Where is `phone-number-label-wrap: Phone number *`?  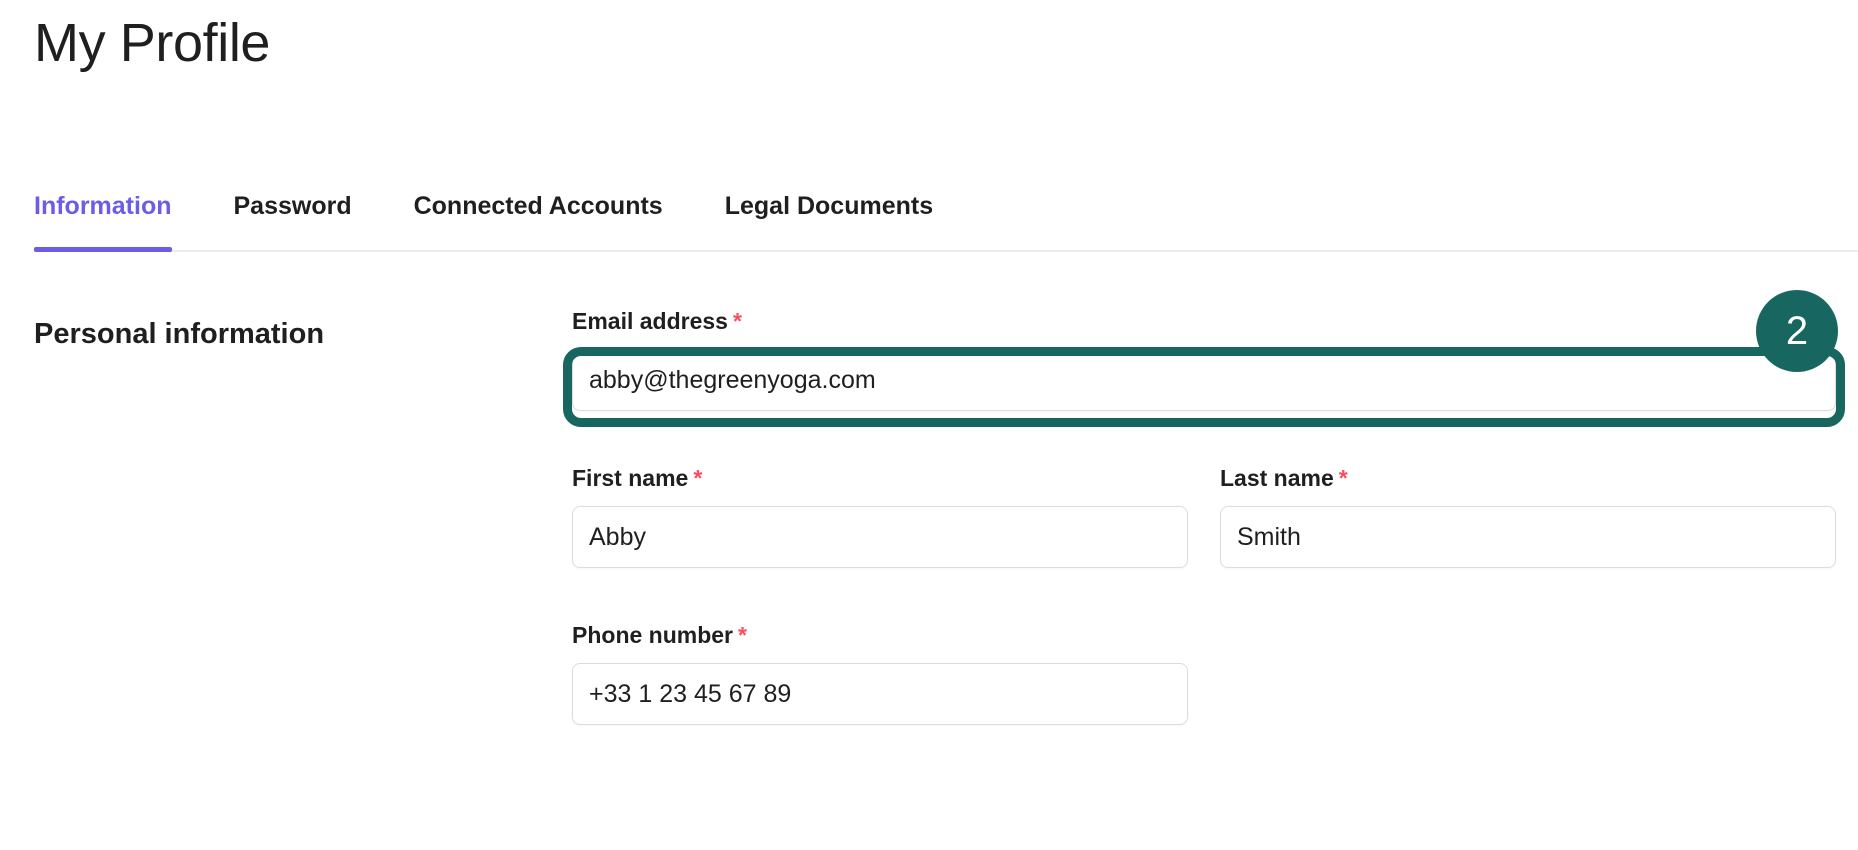
phone-number-label-wrap: Phone number * is located at coordinates (880, 635).